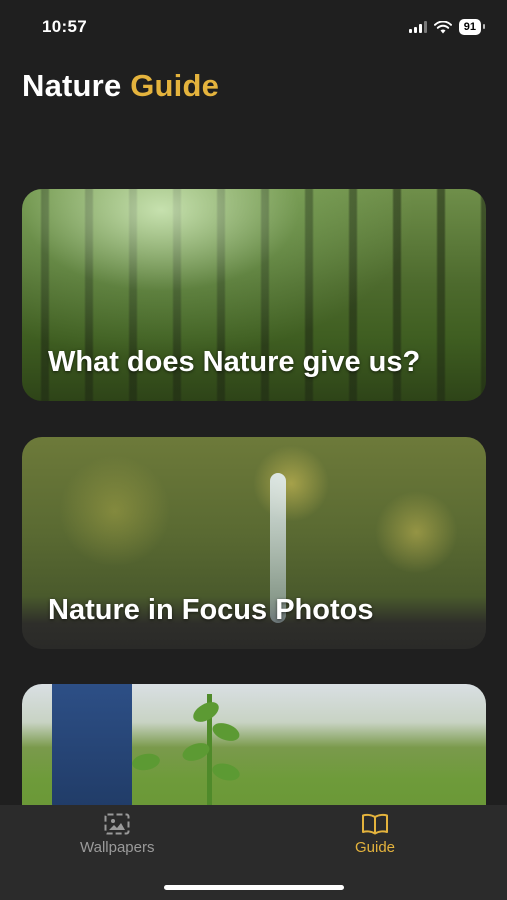 The height and width of the screenshot is (900, 507). Describe the element at coordinates (72, 85) in the screenshot. I see `page-title-main: Nature` at that location.